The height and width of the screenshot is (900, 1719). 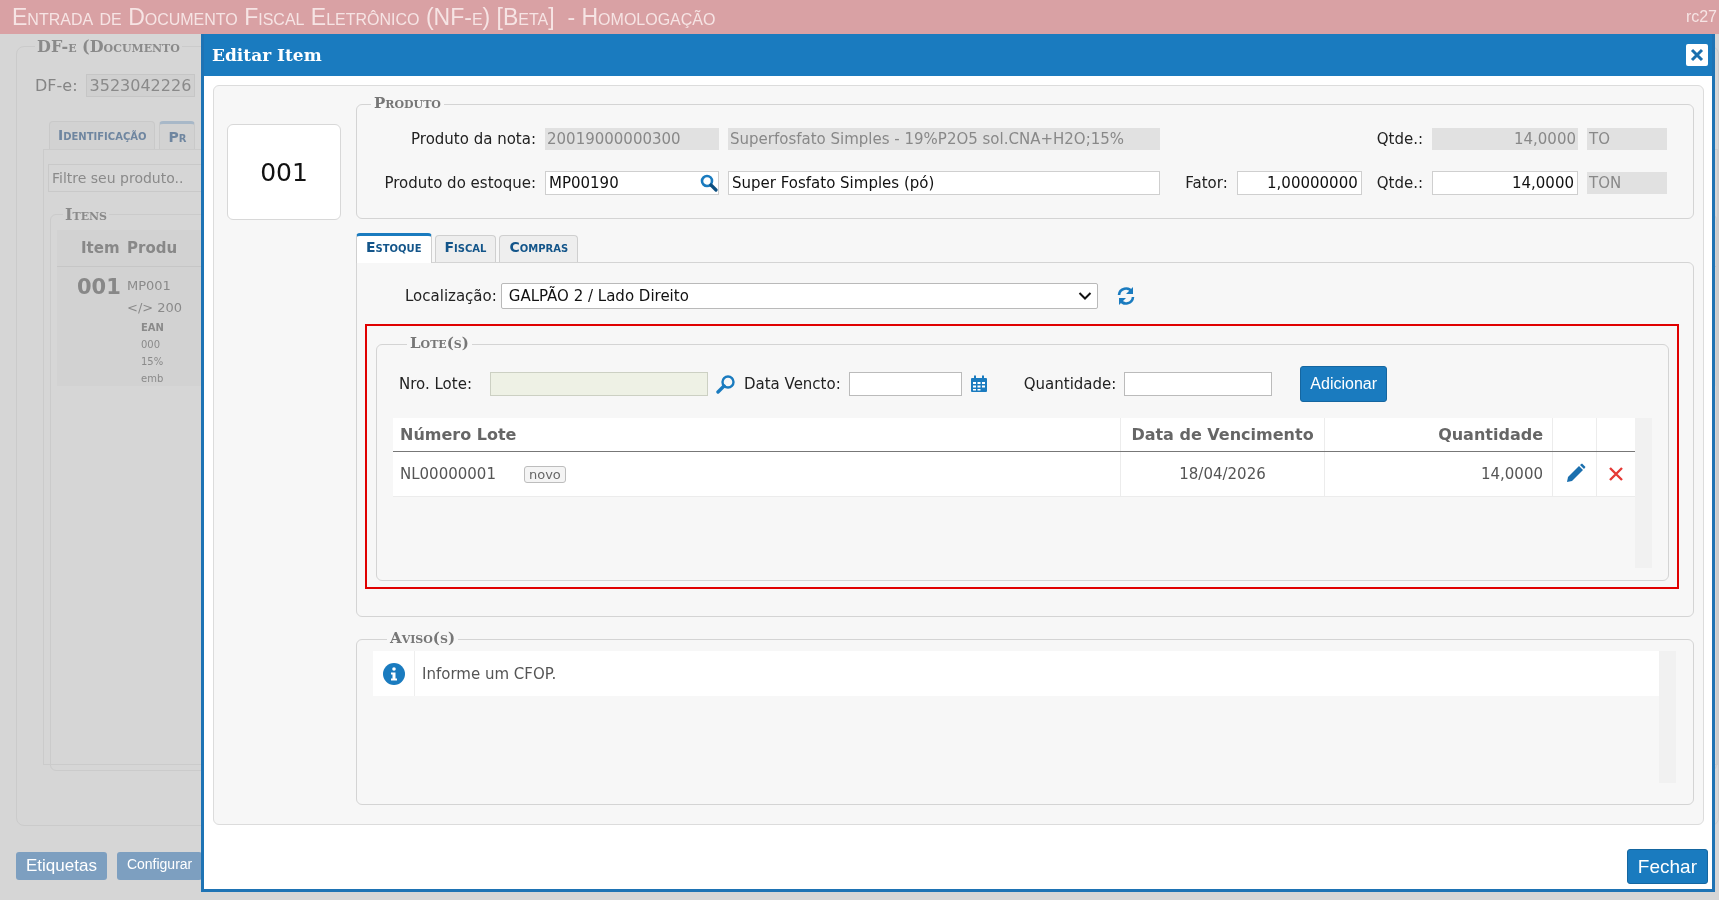 I want to click on unit-field: TON, so click(x=1627, y=183).